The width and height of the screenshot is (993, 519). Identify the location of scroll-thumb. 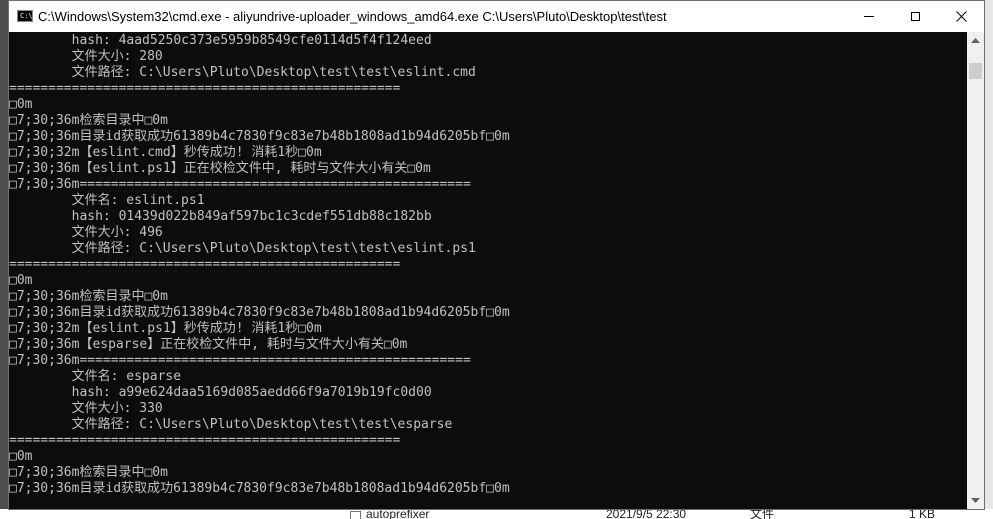
(975, 71).